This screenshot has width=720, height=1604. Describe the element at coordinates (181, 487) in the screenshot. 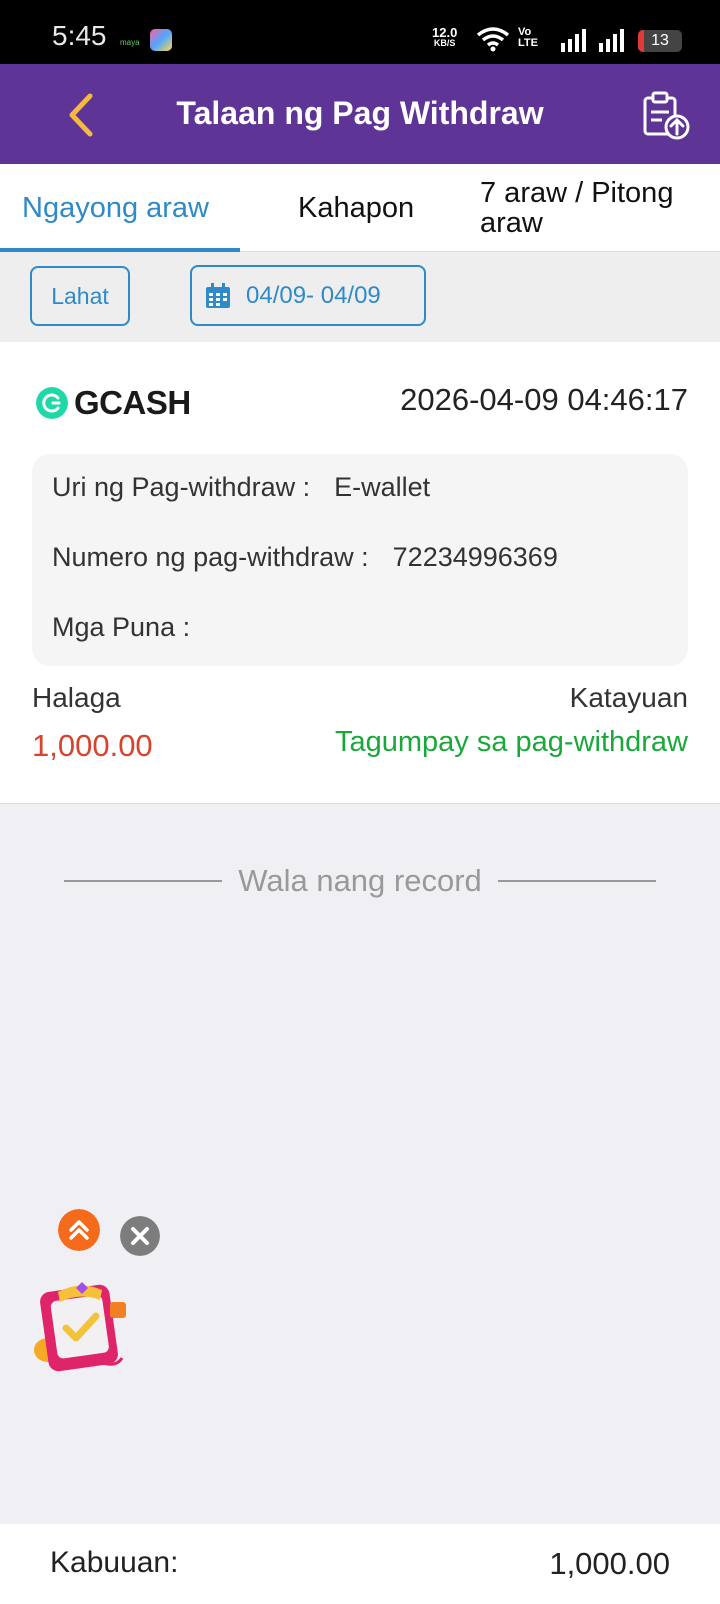

I see `detail-label: Uri ng Pag-withdraw :` at that location.